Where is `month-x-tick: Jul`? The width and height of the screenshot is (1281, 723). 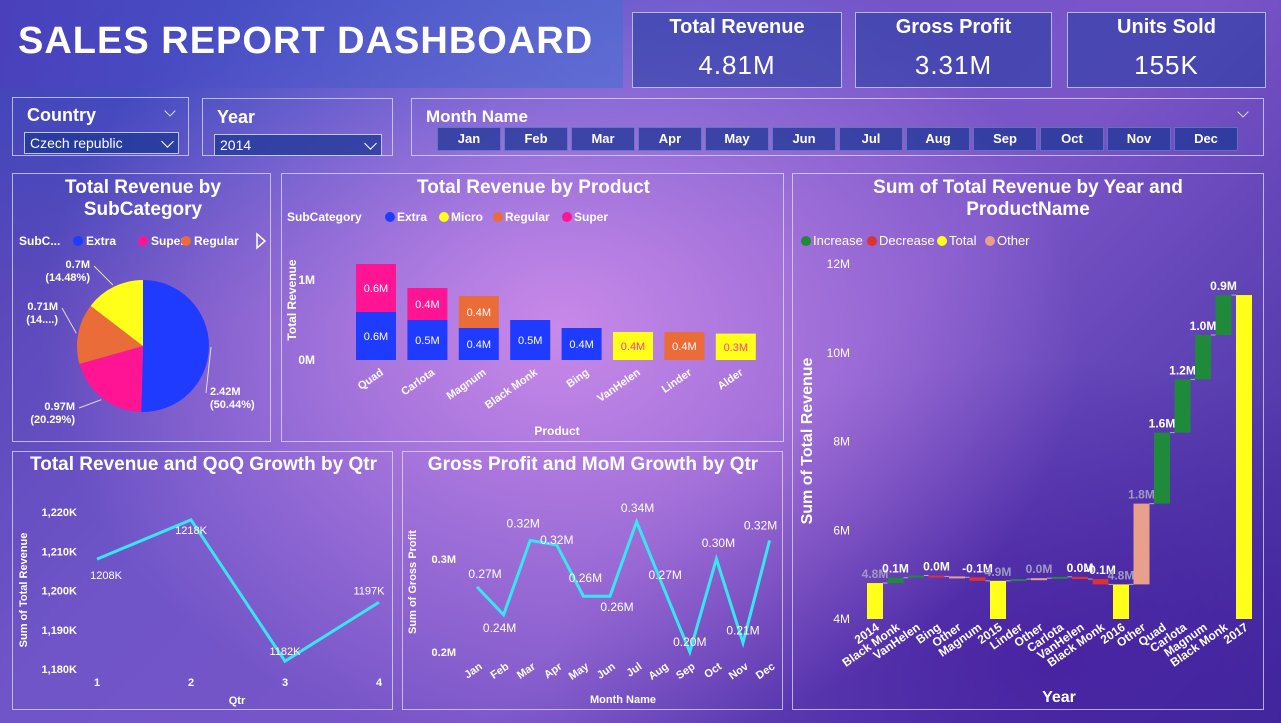 month-x-tick: Jul is located at coordinates (634, 670).